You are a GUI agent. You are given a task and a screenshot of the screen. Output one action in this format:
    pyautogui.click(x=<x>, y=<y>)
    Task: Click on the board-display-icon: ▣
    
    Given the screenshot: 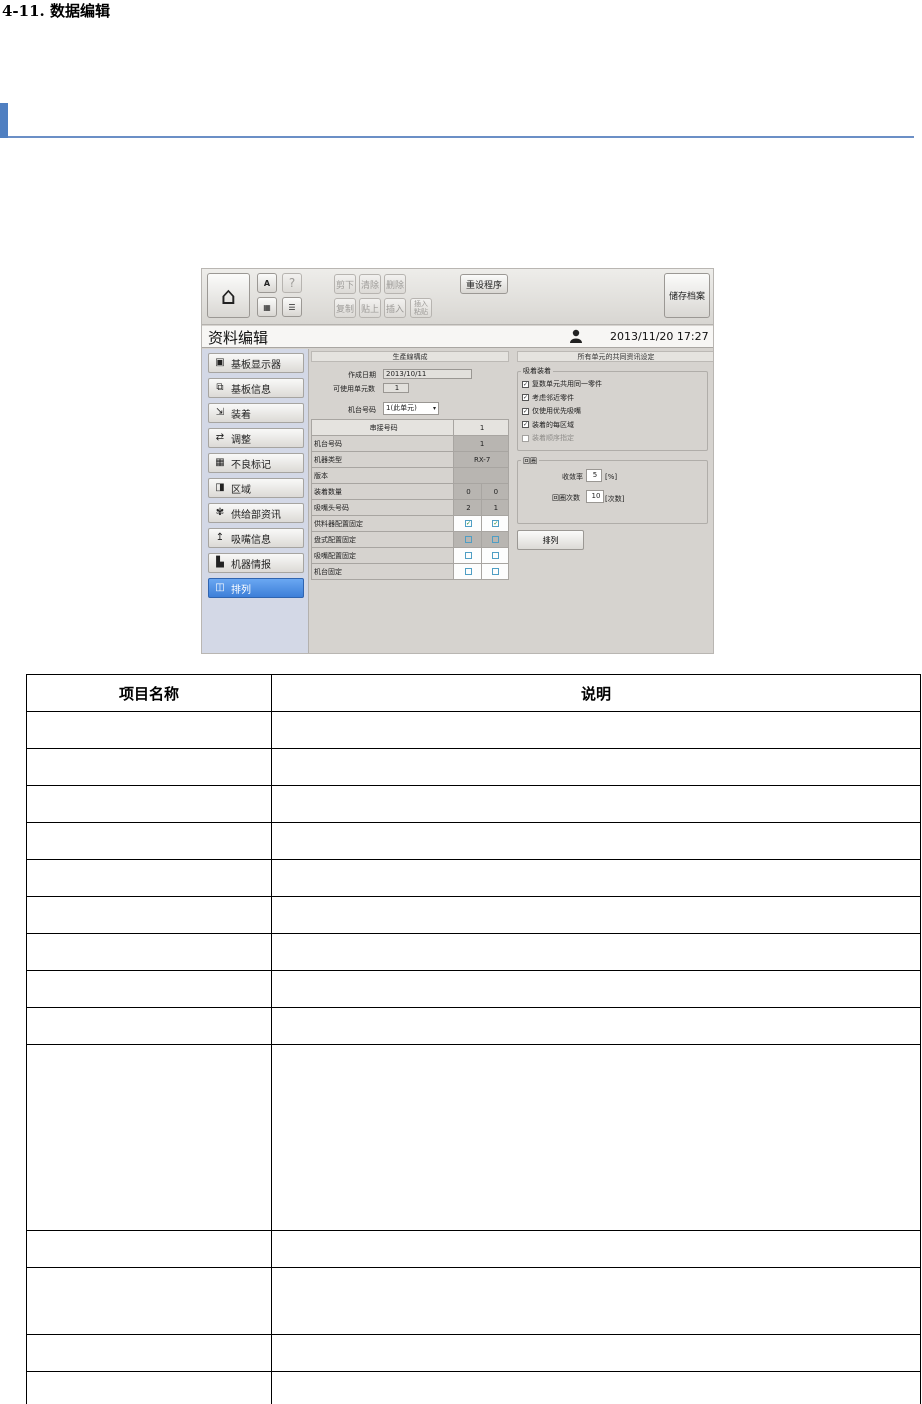 What is the action you would take?
    pyautogui.click(x=220, y=362)
    